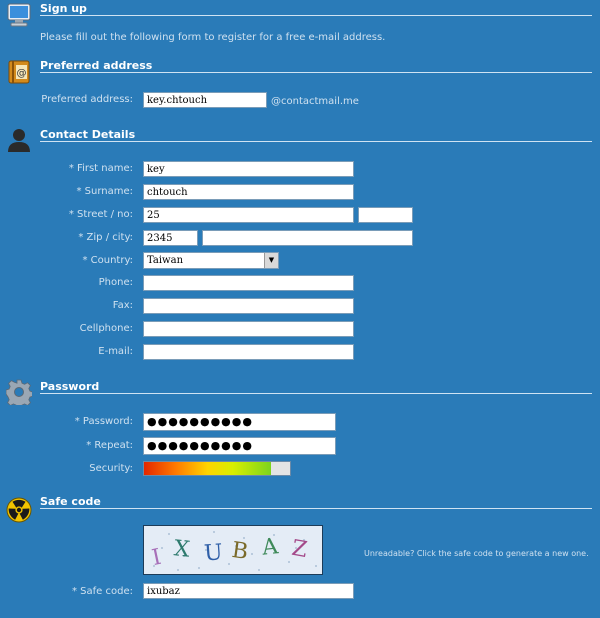 This screenshot has height=618, width=600. Describe the element at coordinates (239, 446) in the screenshot. I see `repeat-password-input: ●●●●●●●●●●` at that location.